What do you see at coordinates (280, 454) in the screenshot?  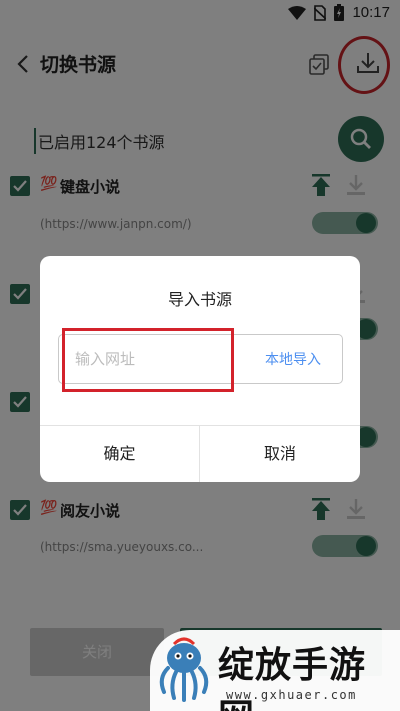 I see `cancel-button: 取消` at bounding box center [280, 454].